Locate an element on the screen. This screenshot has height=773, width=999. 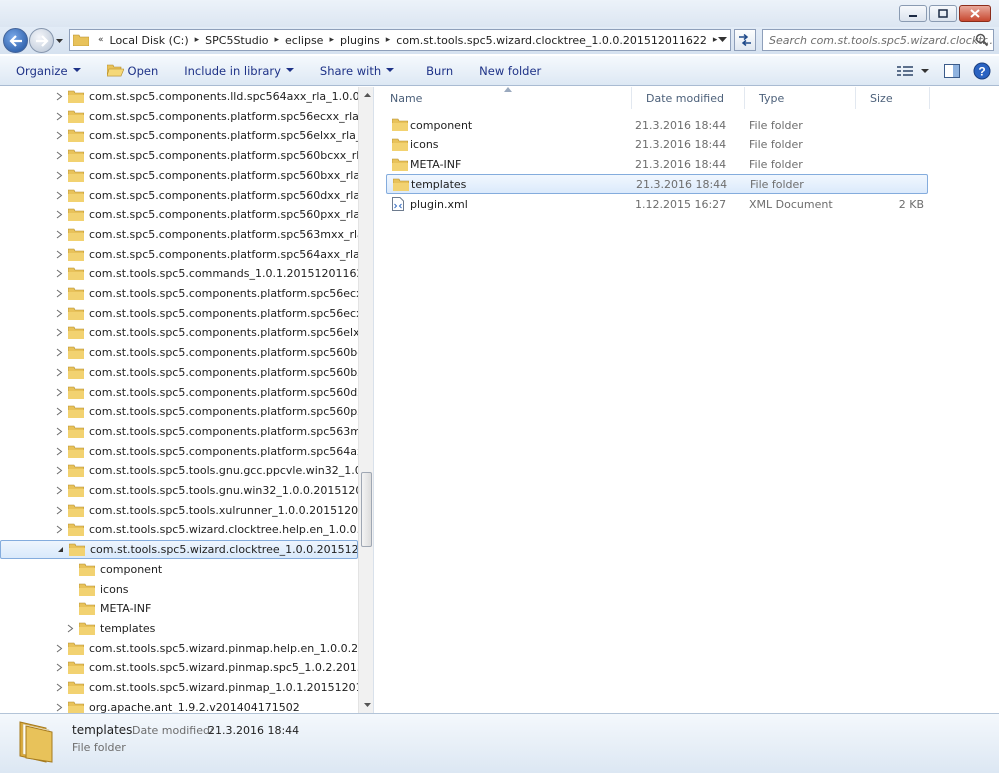
organize-button: Organize is located at coordinates (44, 70).